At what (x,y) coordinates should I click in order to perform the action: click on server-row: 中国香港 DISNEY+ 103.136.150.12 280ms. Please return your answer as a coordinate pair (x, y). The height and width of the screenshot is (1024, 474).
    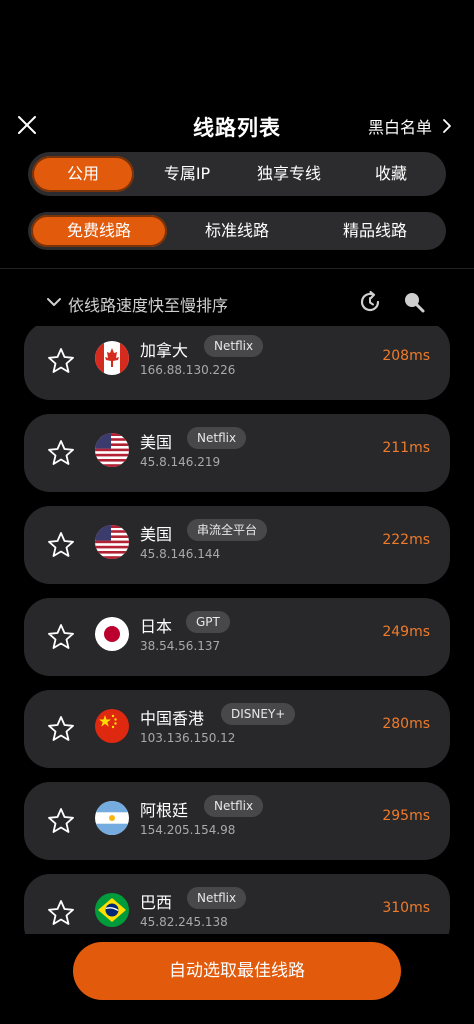
    Looking at the image, I should click on (237, 729).